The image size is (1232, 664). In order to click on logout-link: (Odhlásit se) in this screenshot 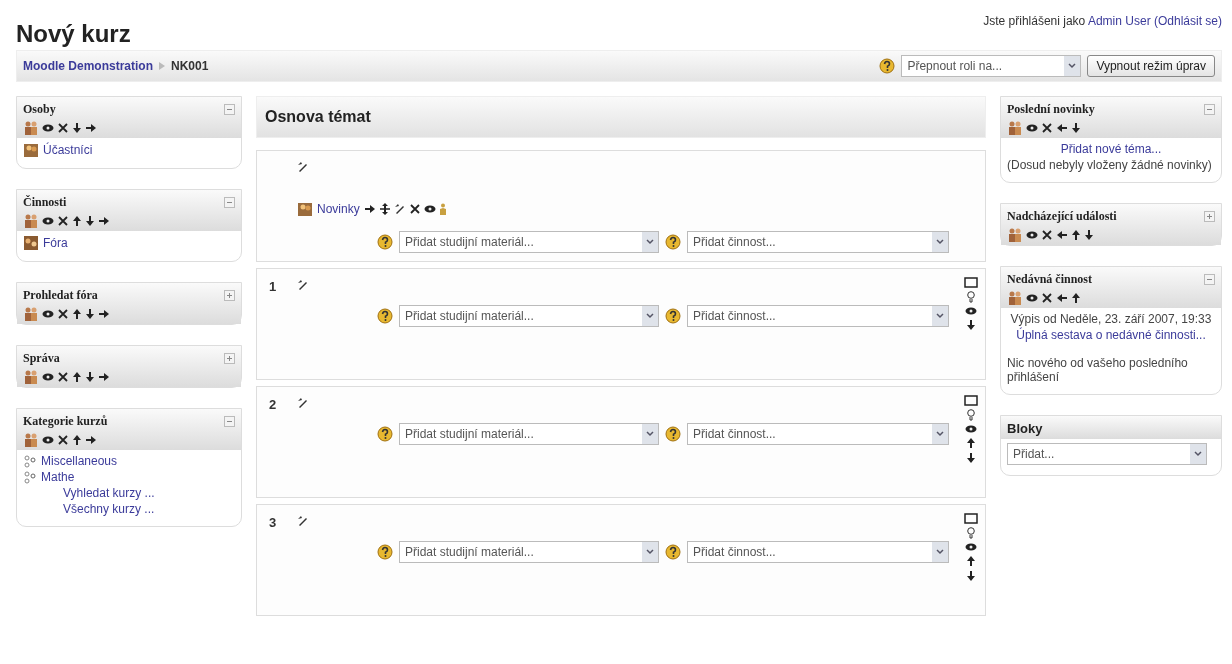, I will do `click(1187, 21)`.